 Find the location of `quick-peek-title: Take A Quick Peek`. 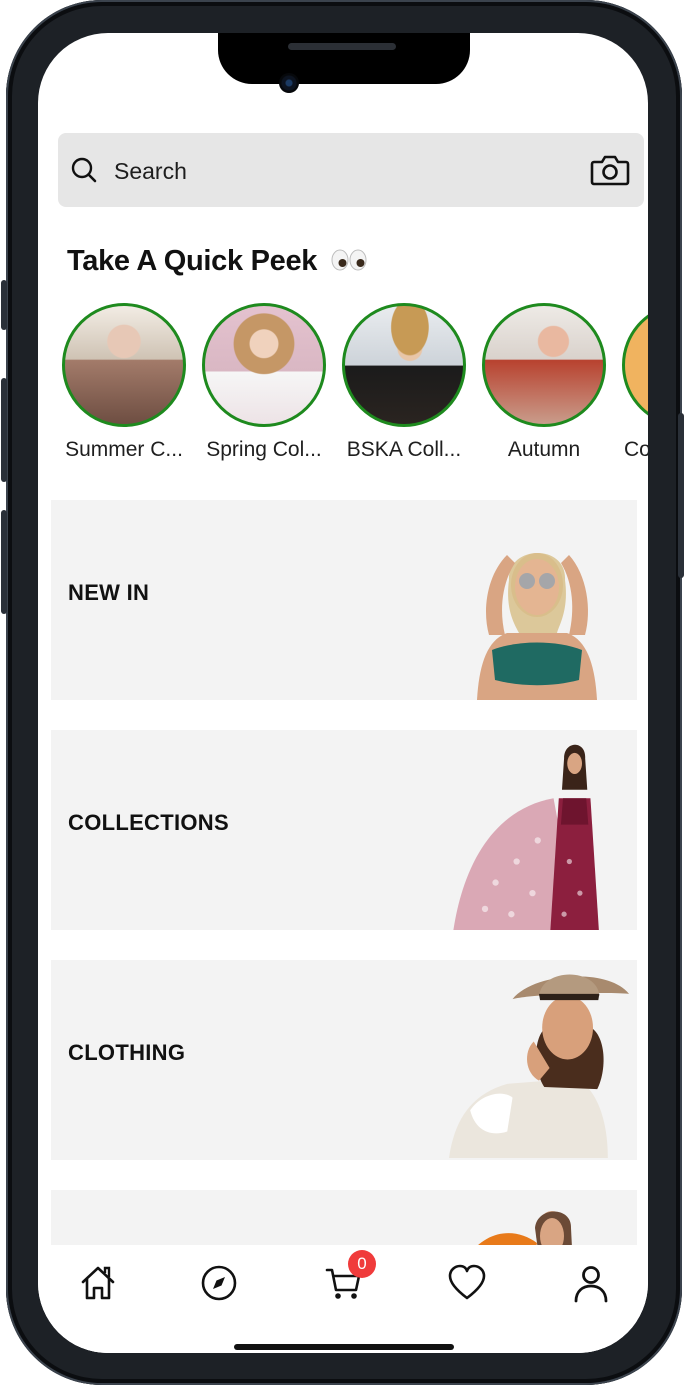

quick-peek-title: Take A Quick Peek is located at coordinates (192, 261).